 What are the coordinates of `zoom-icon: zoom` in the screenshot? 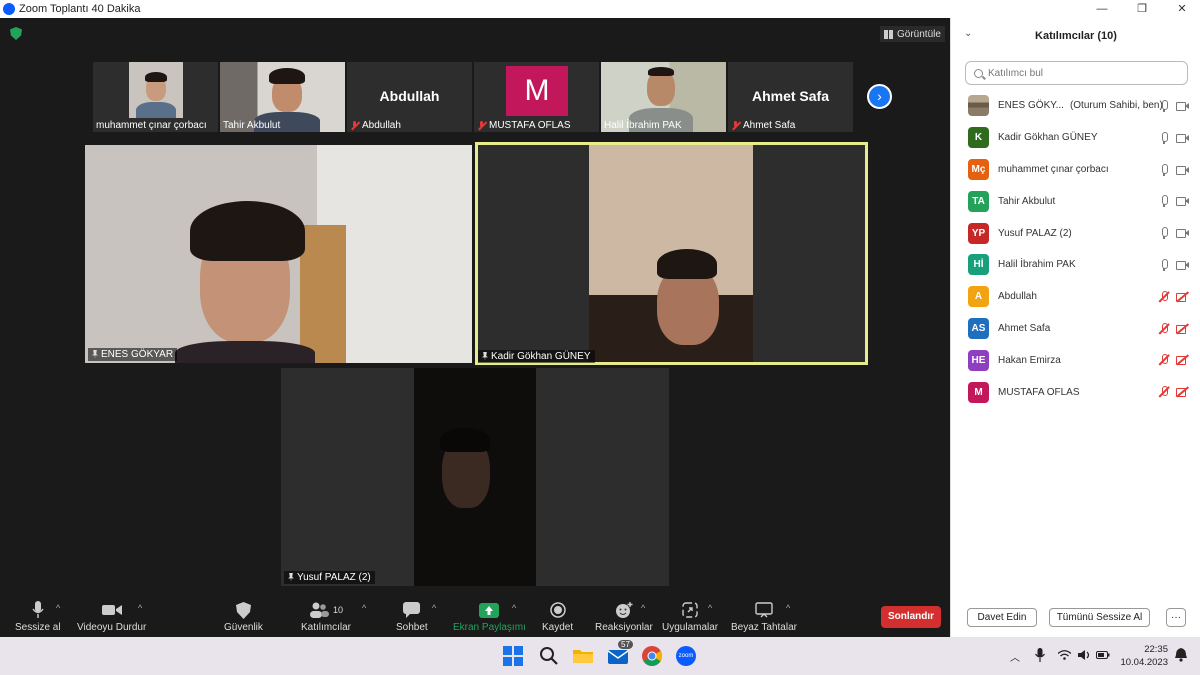 It's located at (686, 656).